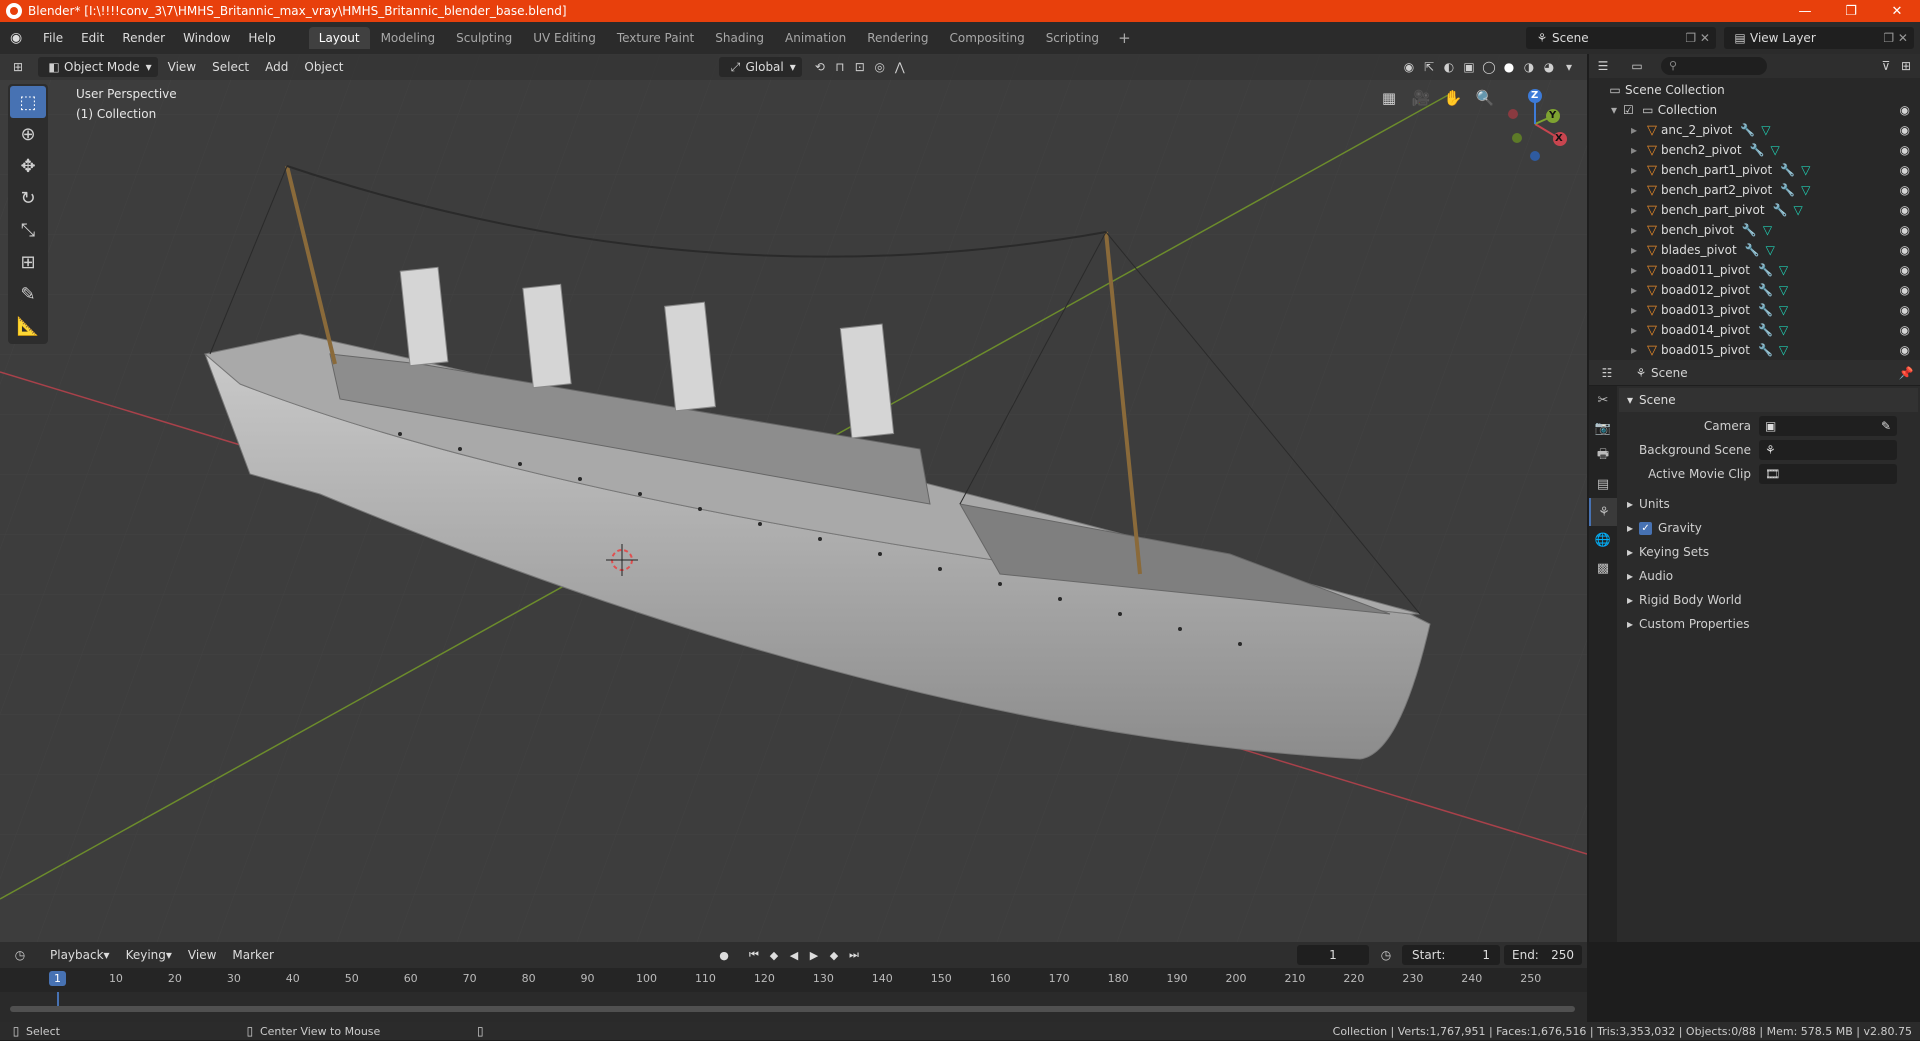 The image size is (1920, 1041). I want to click on list-item: ▸ ▽ bench_part_pivot 🔧 ▽ ◉, so click(1754, 210).